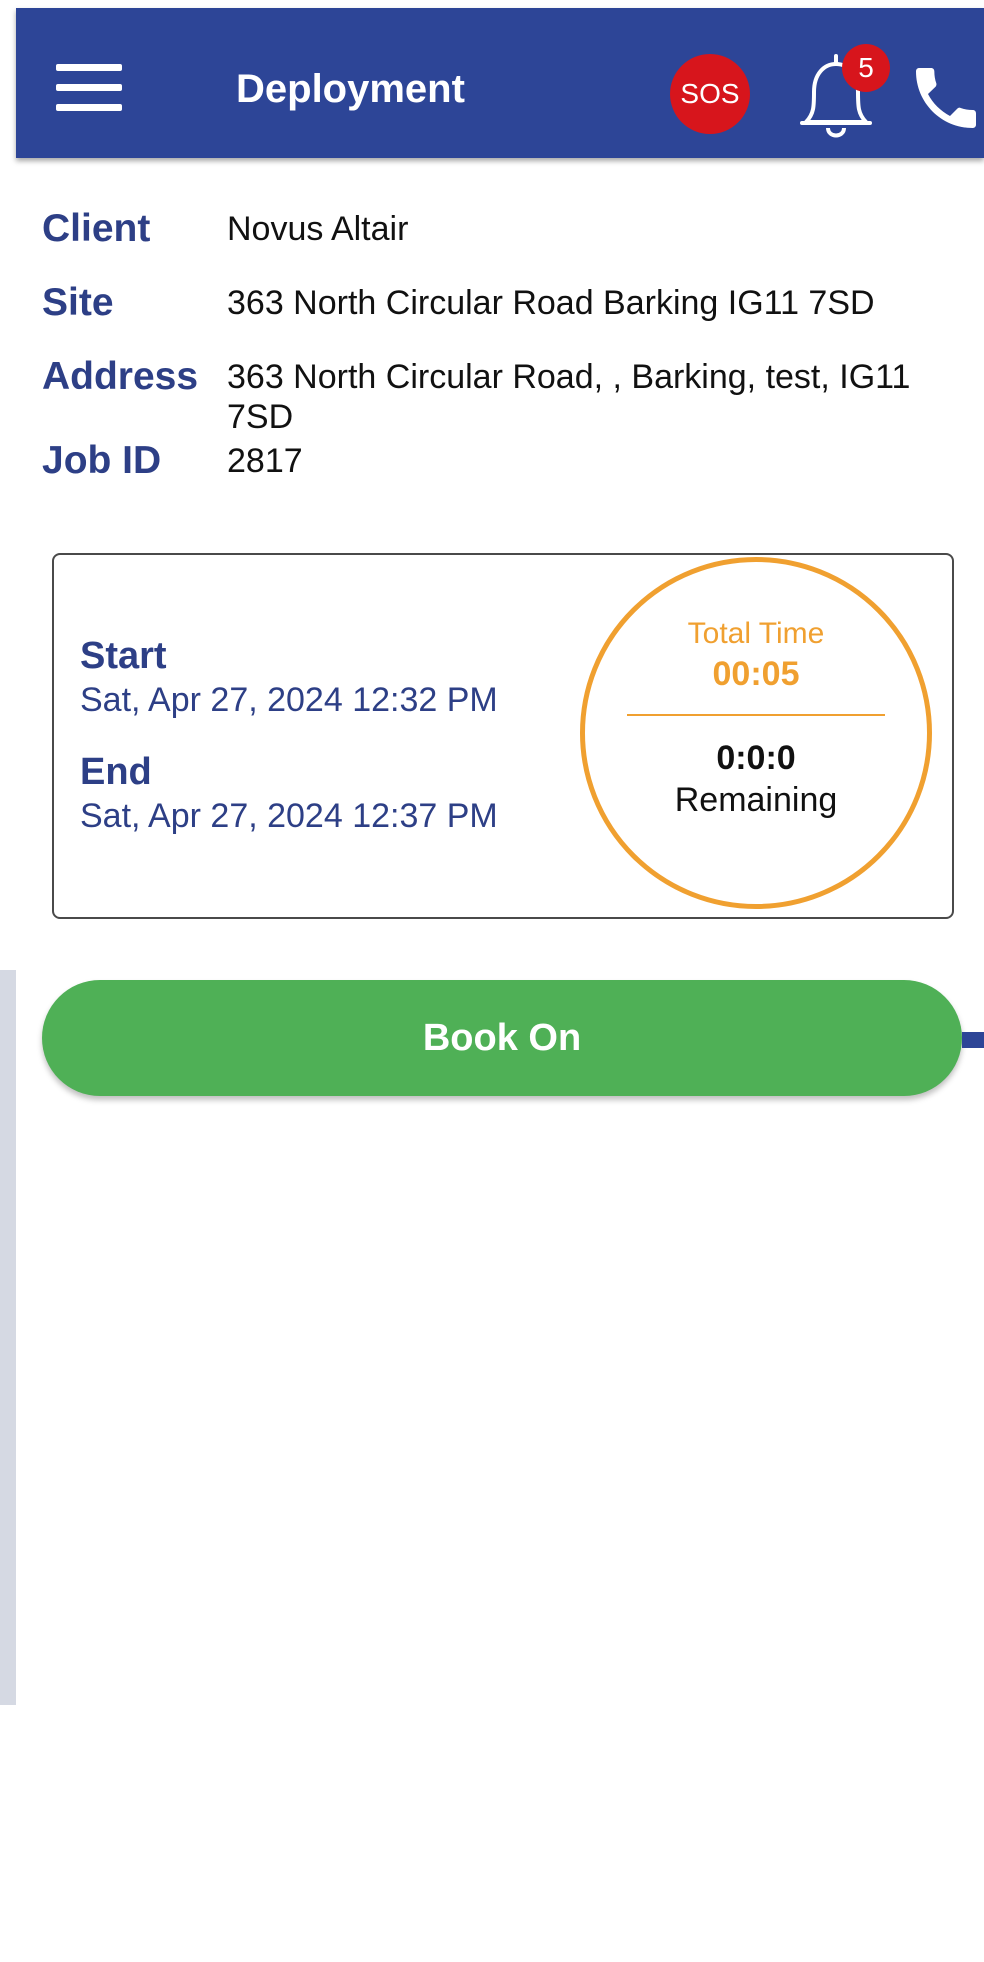 The width and height of the screenshot is (984, 1962). I want to click on address-label: Address, so click(120, 376).